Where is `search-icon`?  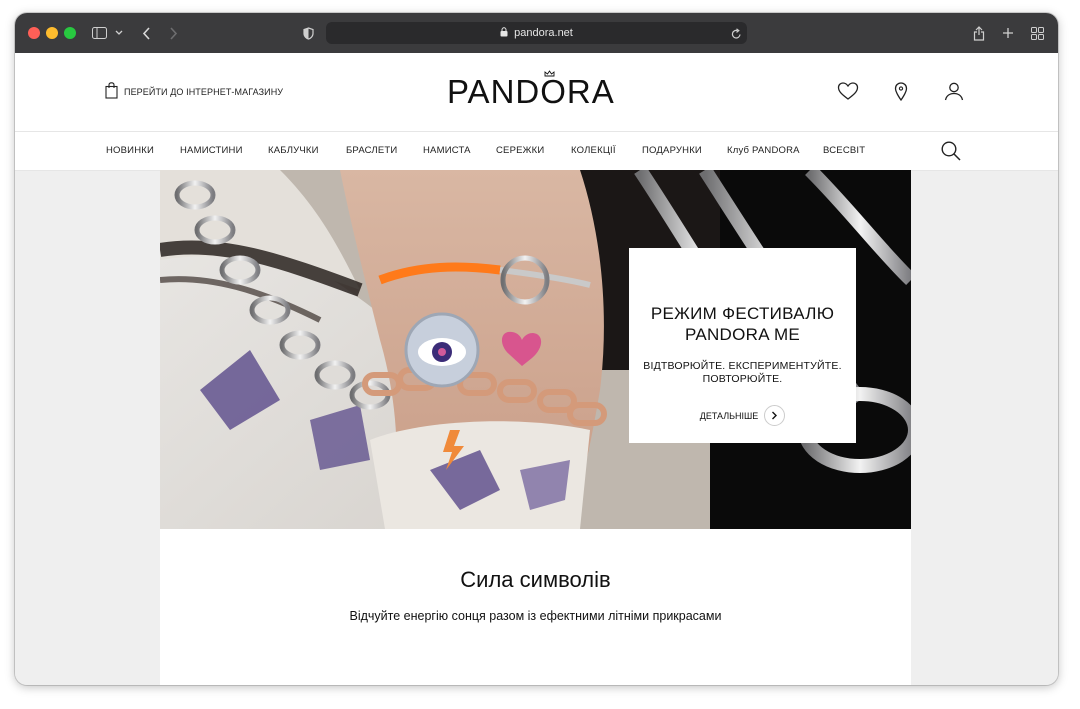 search-icon is located at coordinates (951, 151).